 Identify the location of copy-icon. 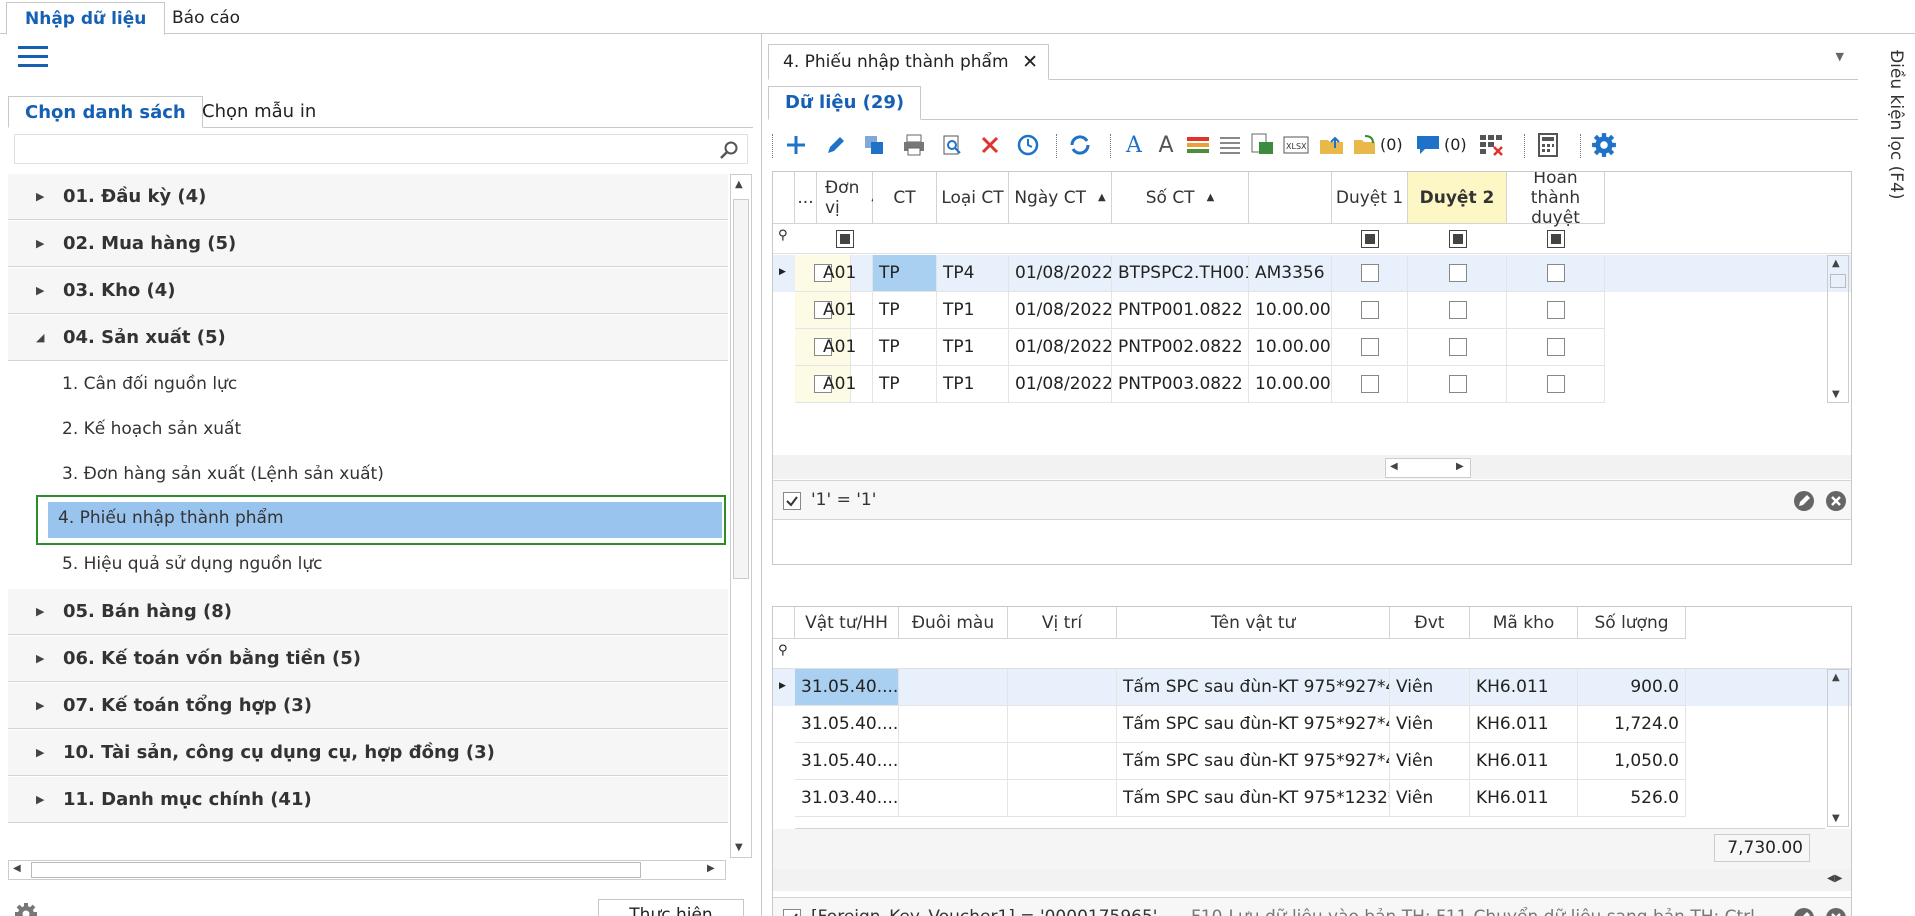
(874, 145).